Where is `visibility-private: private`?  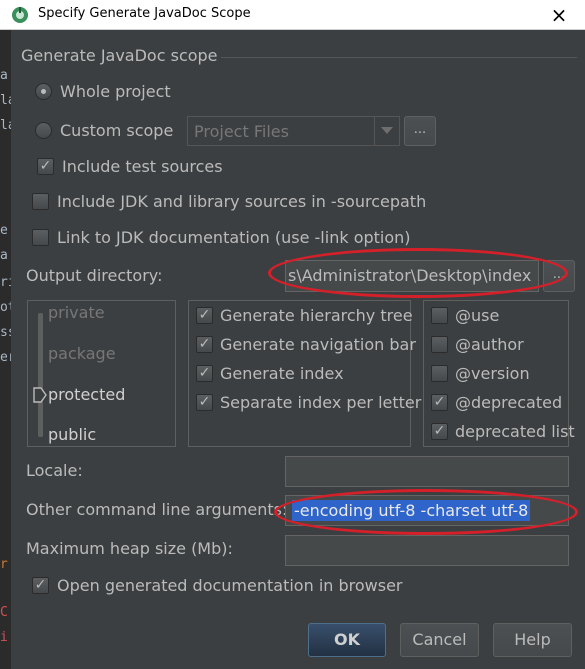
visibility-private: private is located at coordinates (76, 312).